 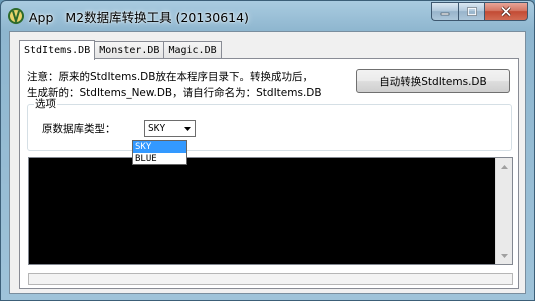 What do you see at coordinates (57, 50) in the screenshot?
I see `tab-stditems: StdItems.DB` at bounding box center [57, 50].